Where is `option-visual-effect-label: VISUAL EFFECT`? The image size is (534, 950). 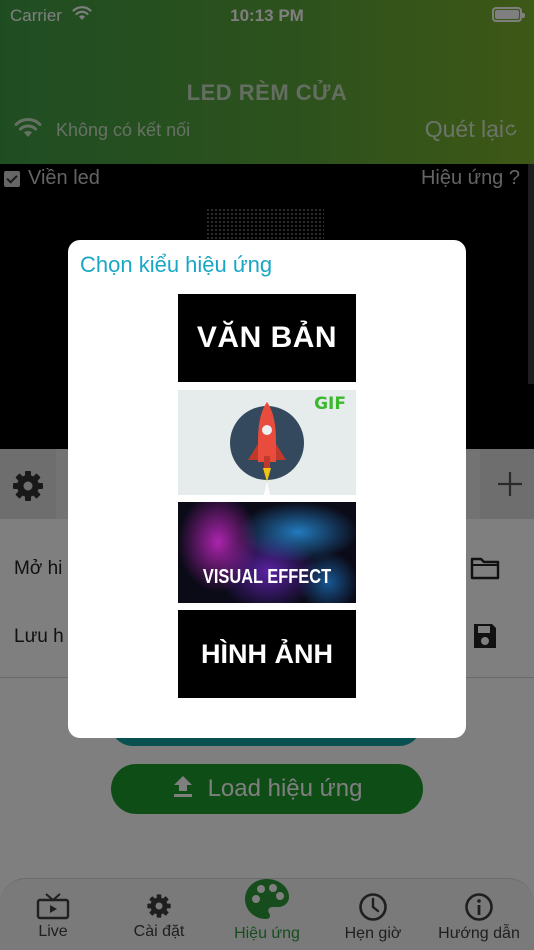
option-visual-effect-label: VISUAL EFFECT is located at coordinates (267, 577).